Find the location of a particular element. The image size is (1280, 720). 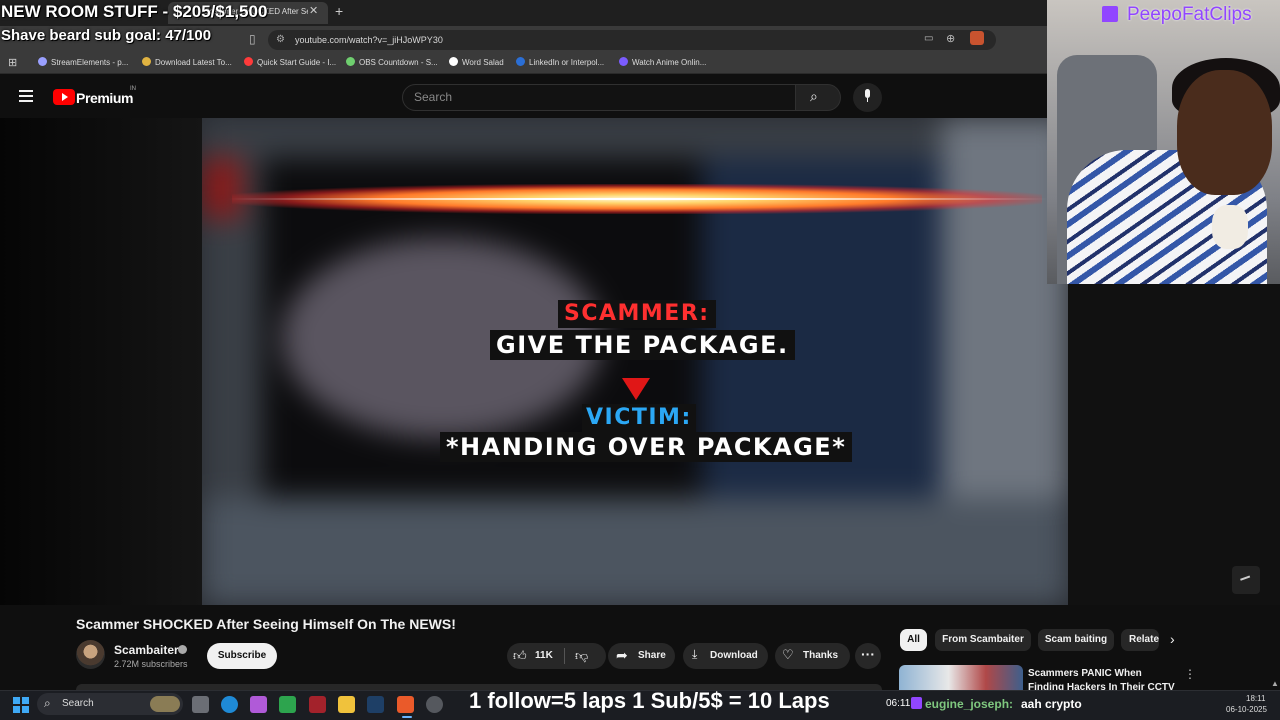

donation-goal-text: NEW ROOM STUFF - $205/$1,500 is located at coordinates (134, 11).